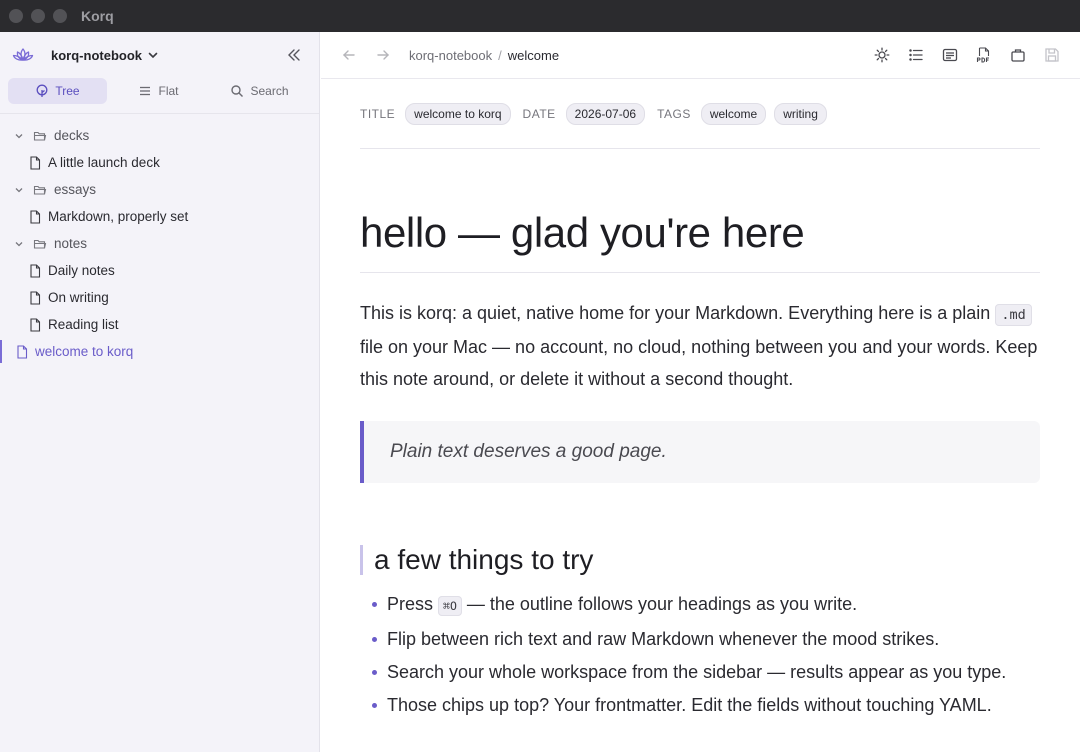  What do you see at coordinates (378, 114) in the screenshot?
I see `frontmatter-title-key: TITLE` at bounding box center [378, 114].